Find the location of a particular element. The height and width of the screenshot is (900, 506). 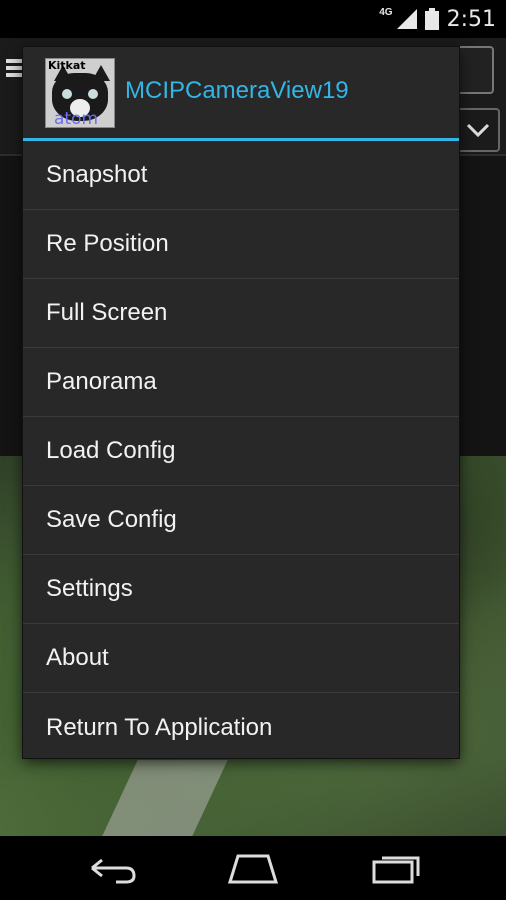

home-icon is located at coordinates (253, 869).